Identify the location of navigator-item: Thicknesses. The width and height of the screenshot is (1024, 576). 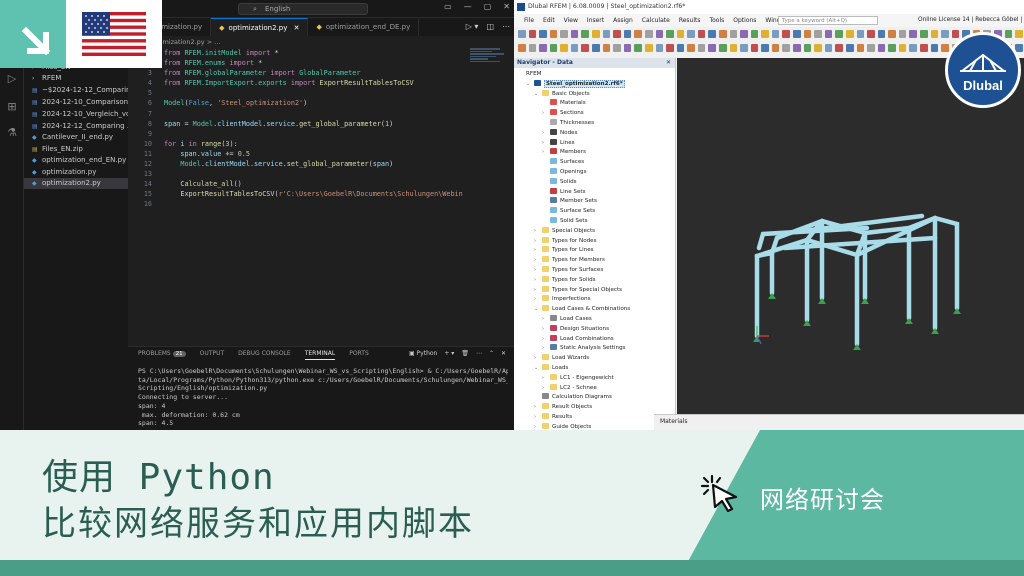
(568, 124).